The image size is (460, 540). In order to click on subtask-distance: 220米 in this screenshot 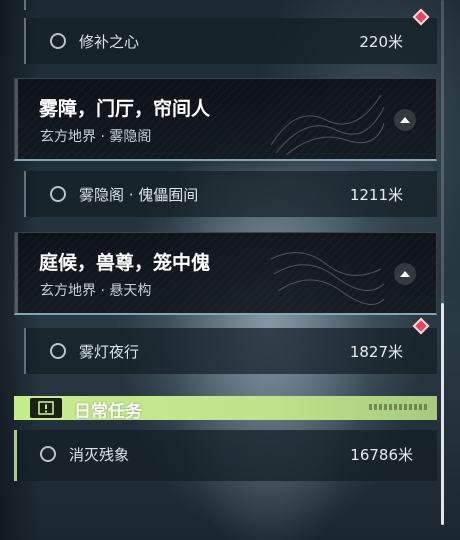, I will do `click(381, 42)`.